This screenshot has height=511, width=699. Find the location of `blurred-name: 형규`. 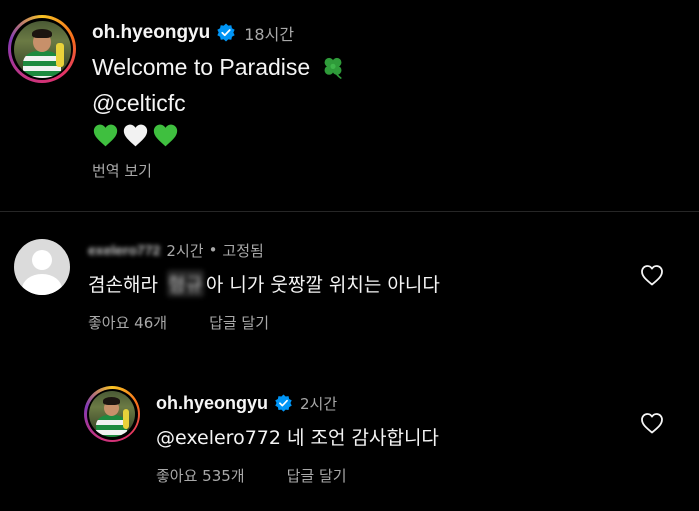

blurred-name: 형규 is located at coordinates (185, 283).